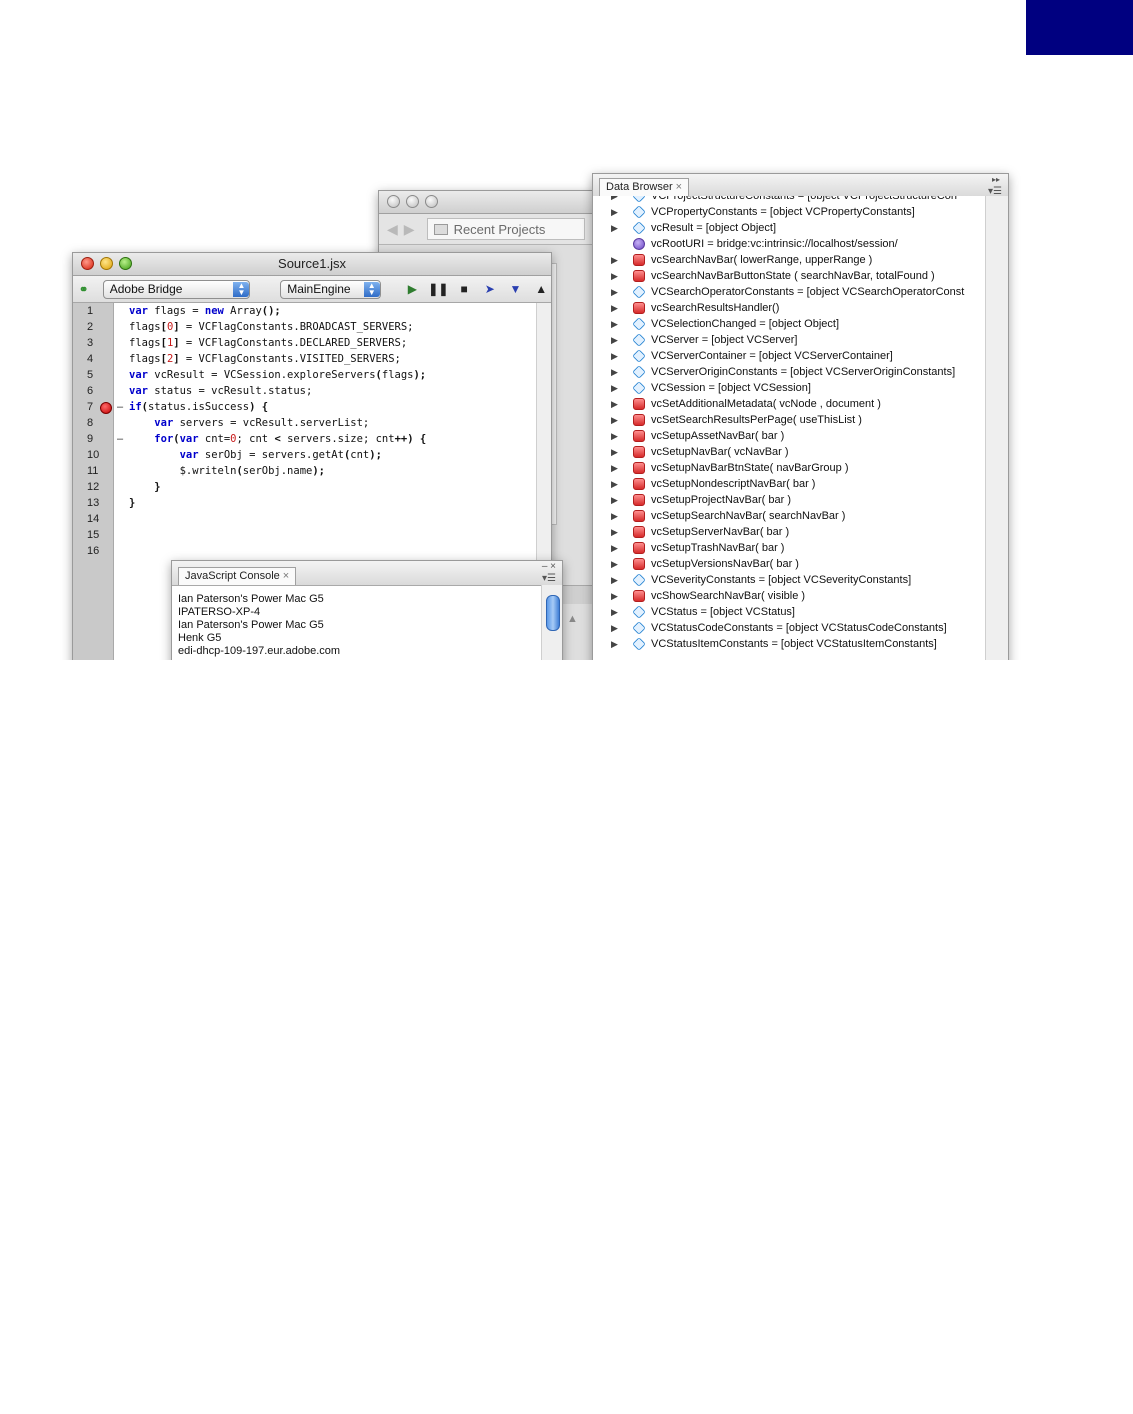 The width and height of the screenshot is (1133, 1414). Describe the element at coordinates (789, 548) in the screenshot. I see `list-item: ▶ vcSetupTrashNavBar( bar )` at that location.